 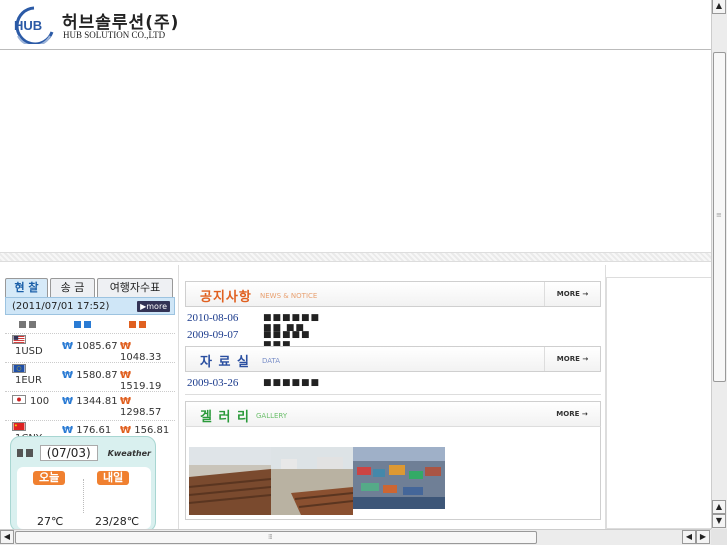 I want to click on currency-code: 1USD, so click(x=29, y=351).